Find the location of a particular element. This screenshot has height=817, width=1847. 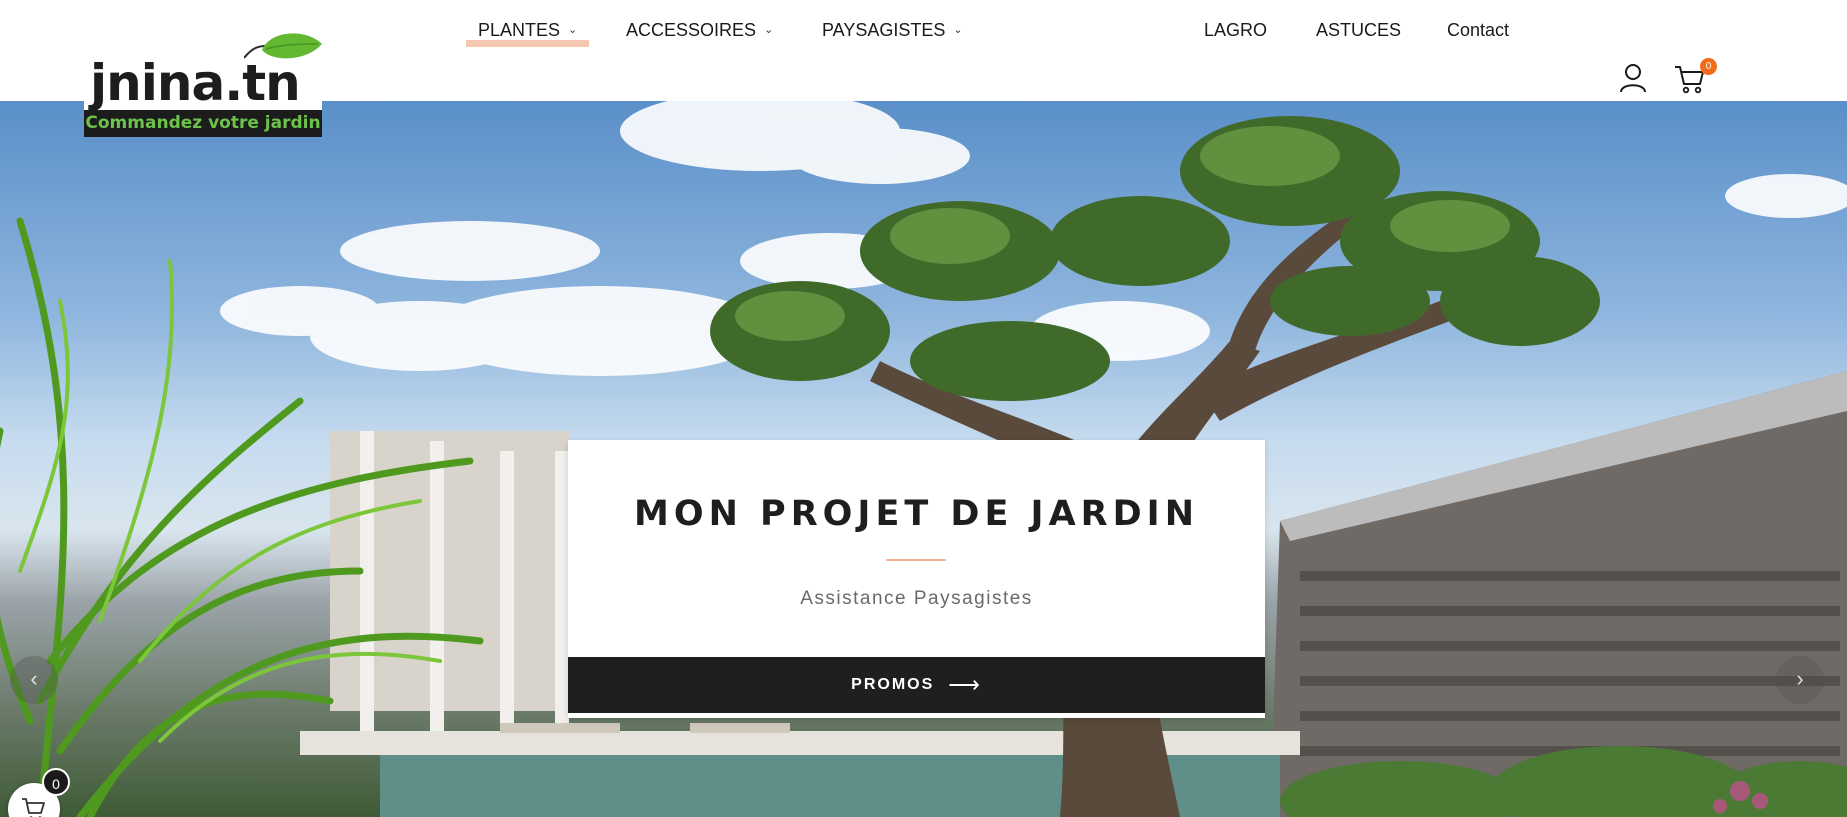

promos-button: PROMOS ⟶ is located at coordinates (916, 685).